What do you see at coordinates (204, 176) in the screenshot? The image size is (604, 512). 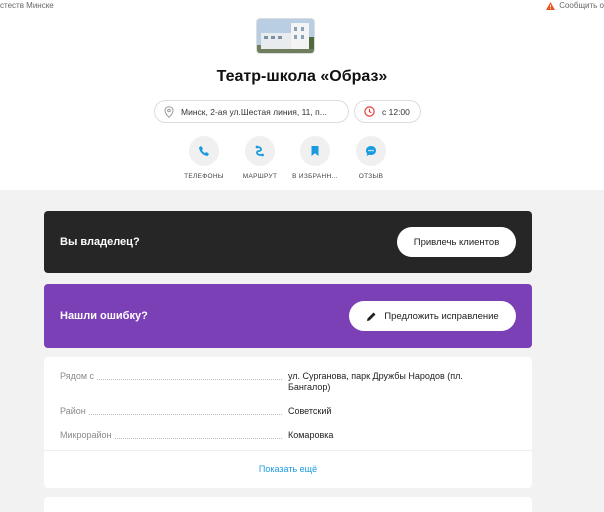 I see `phones-label: ТЕЛЕФОНЫ` at bounding box center [204, 176].